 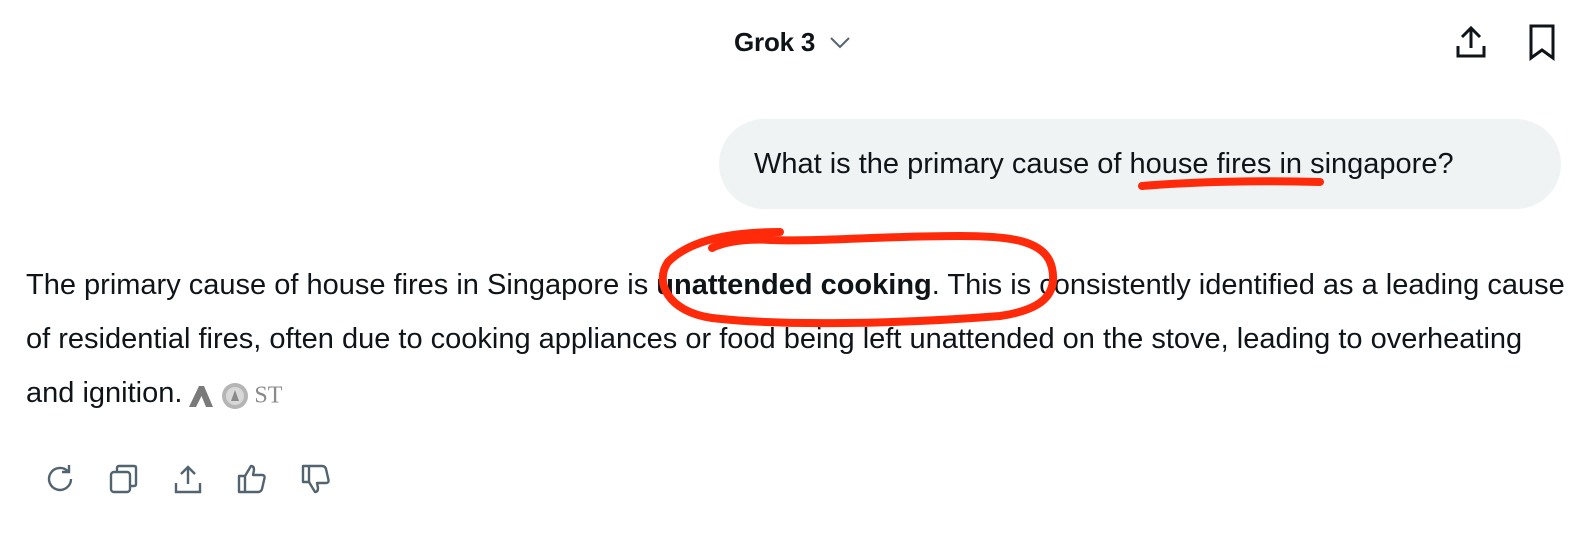 What do you see at coordinates (60, 479) in the screenshot?
I see `regenerate-icon` at bounding box center [60, 479].